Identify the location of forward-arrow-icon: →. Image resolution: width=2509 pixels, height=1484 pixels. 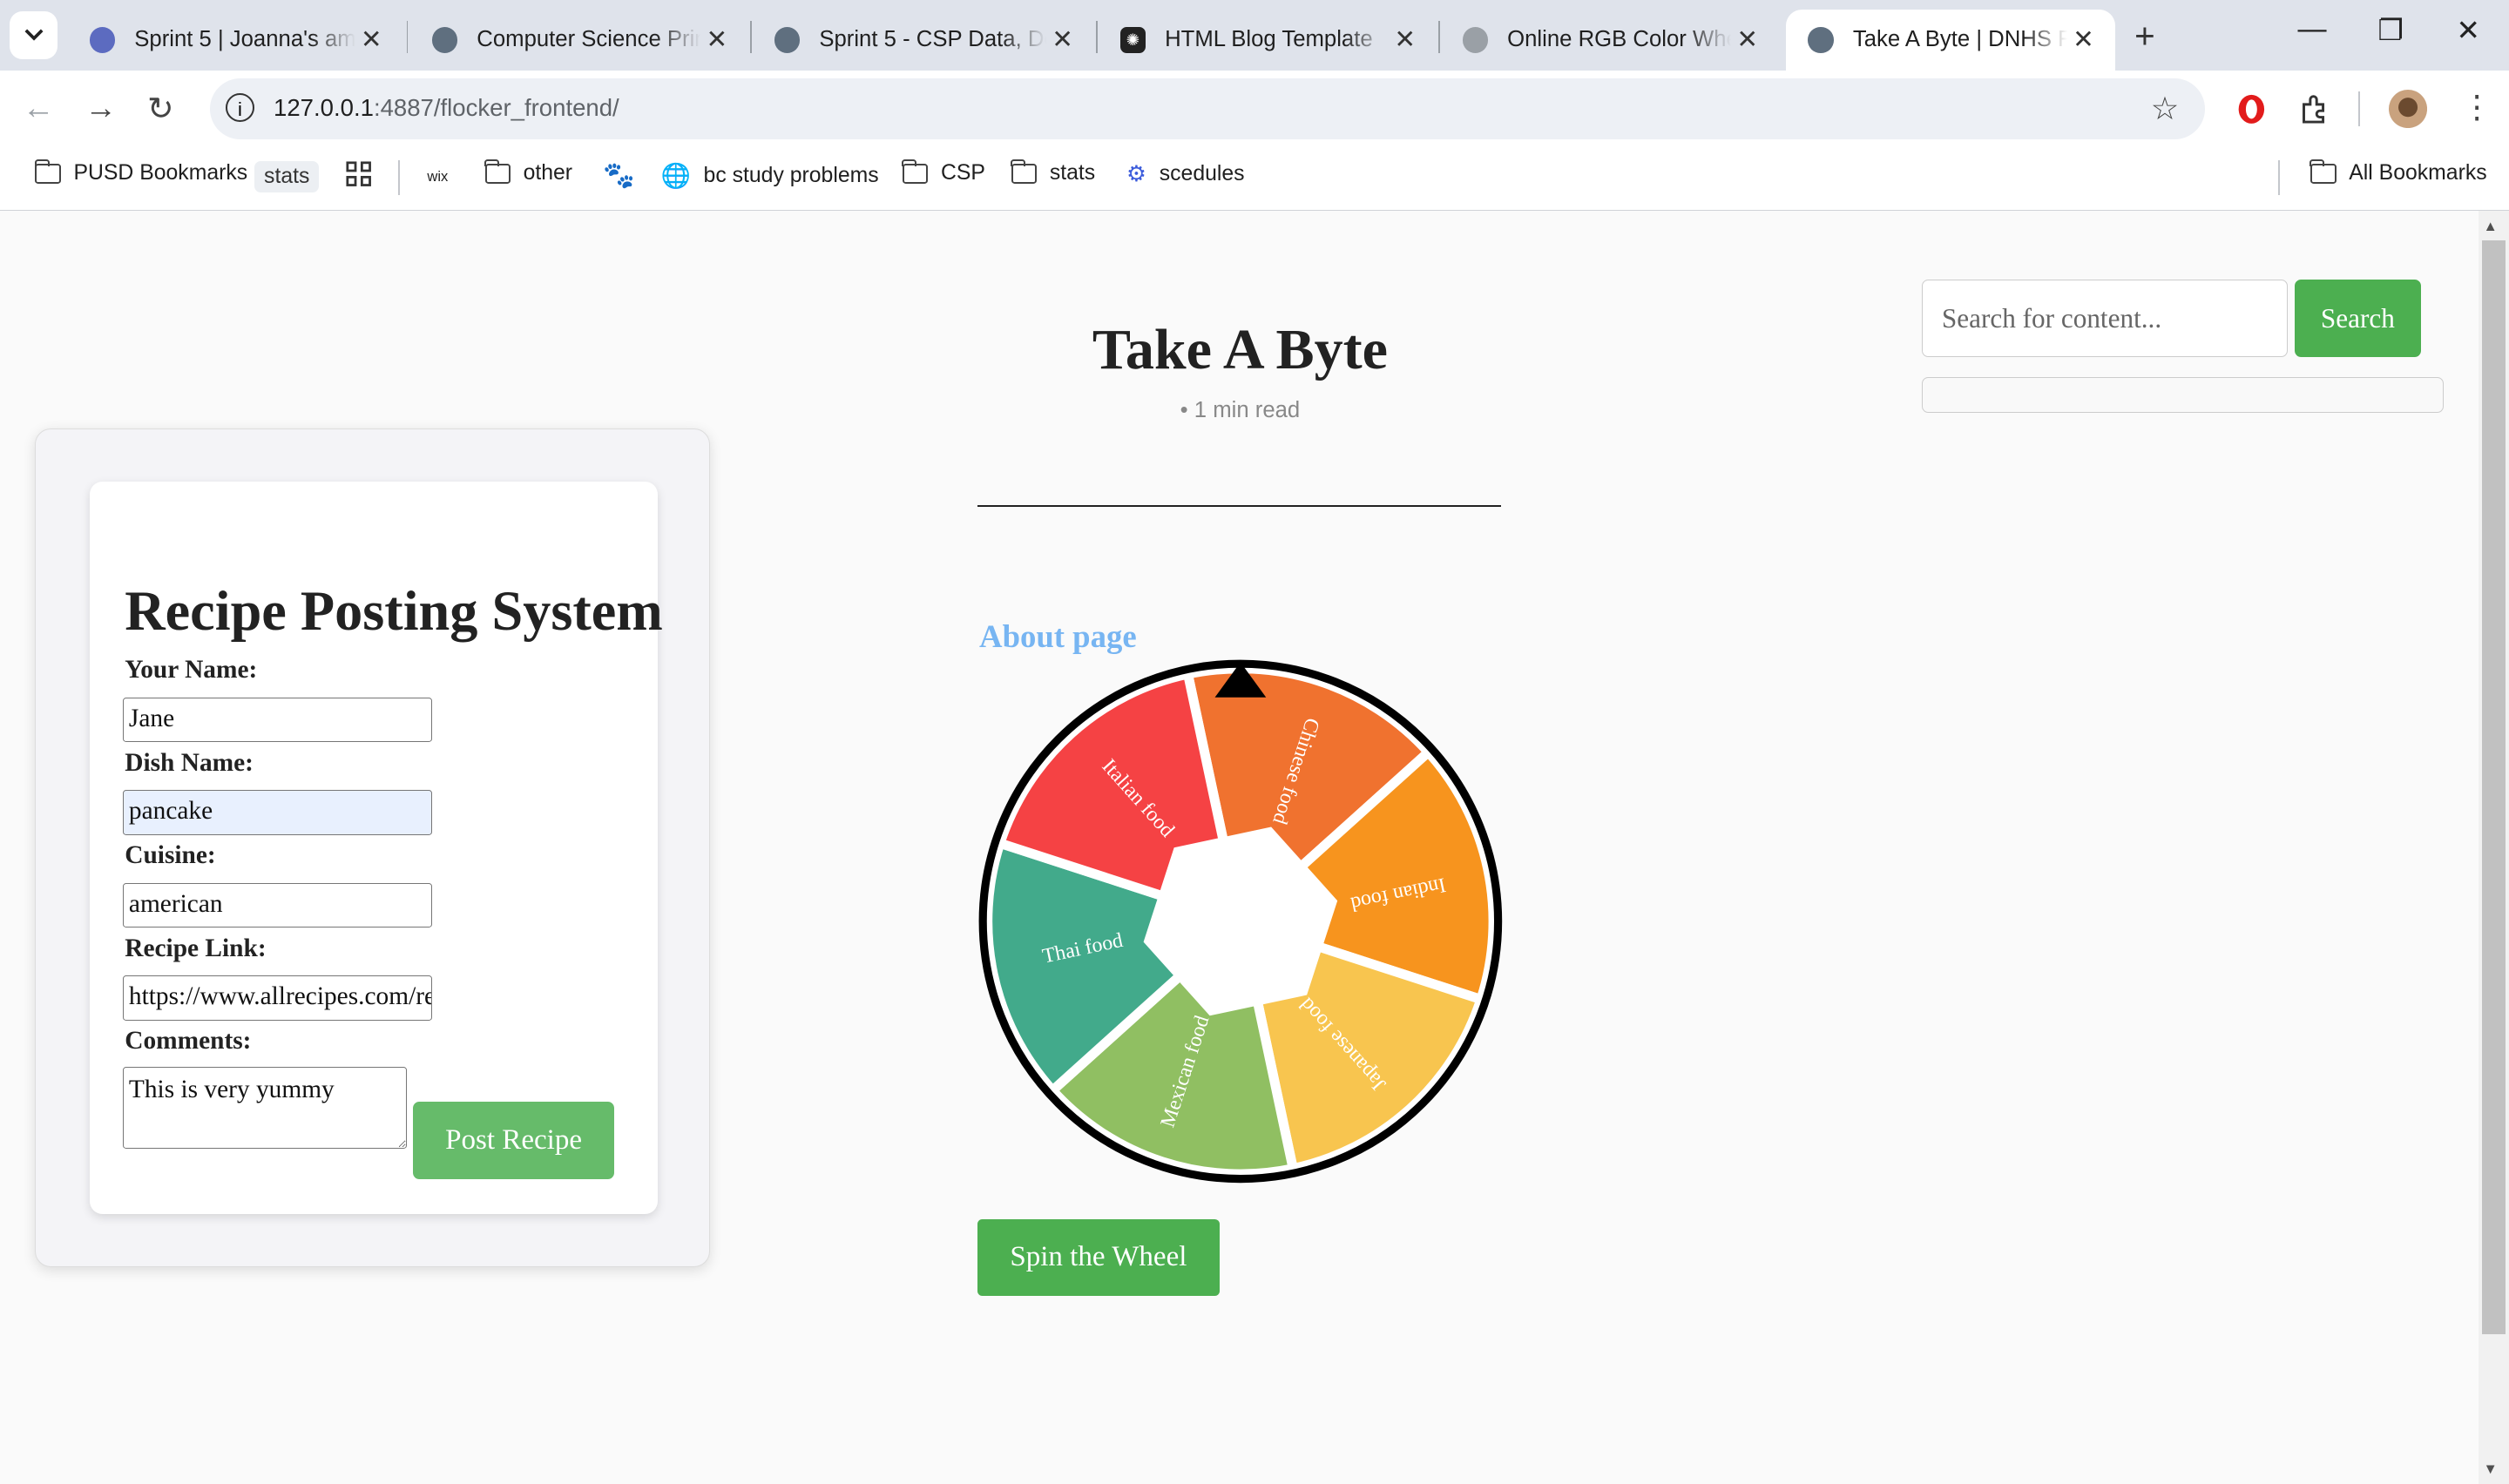
(101, 108).